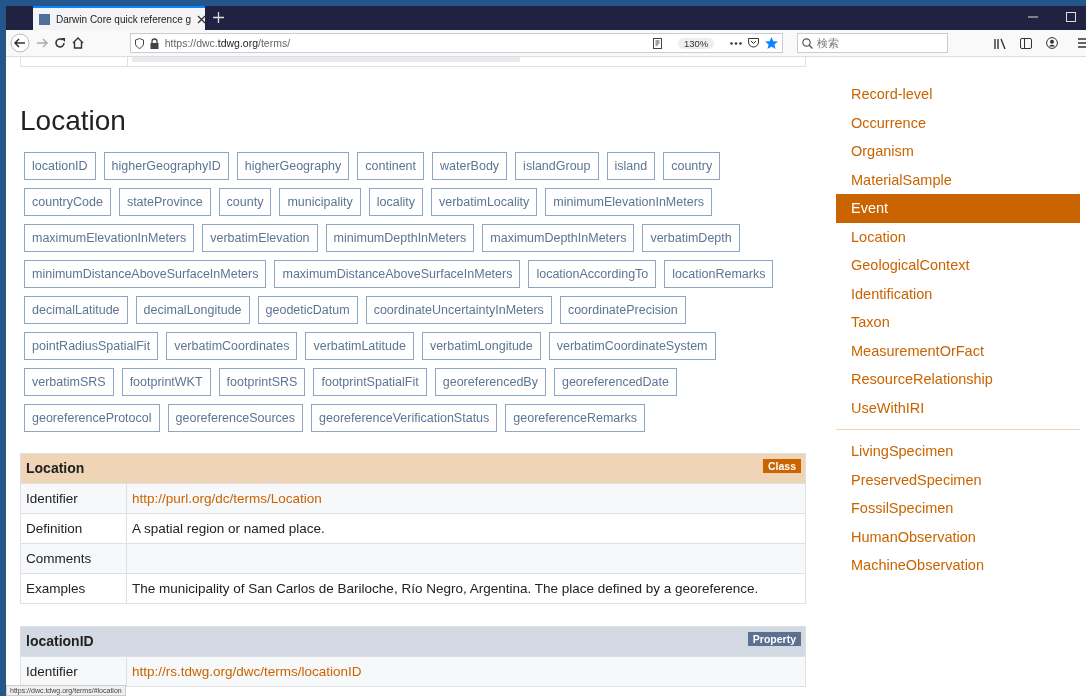 This screenshot has height=696, width=1086. I want to click on search-field: 検索, so click(873, 43).